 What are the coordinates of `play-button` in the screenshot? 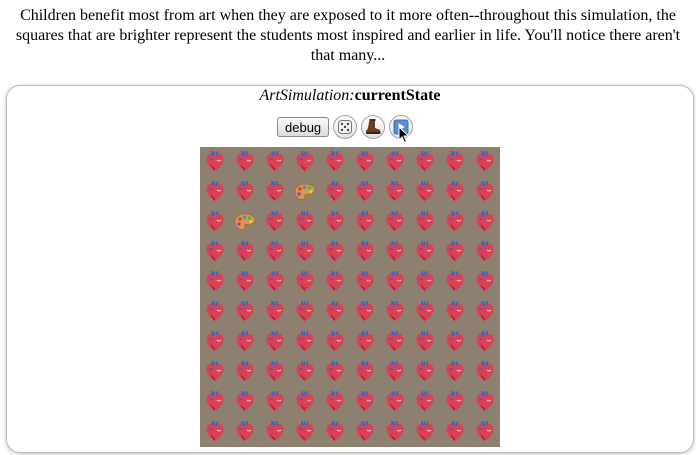 It's located at (401, 129).